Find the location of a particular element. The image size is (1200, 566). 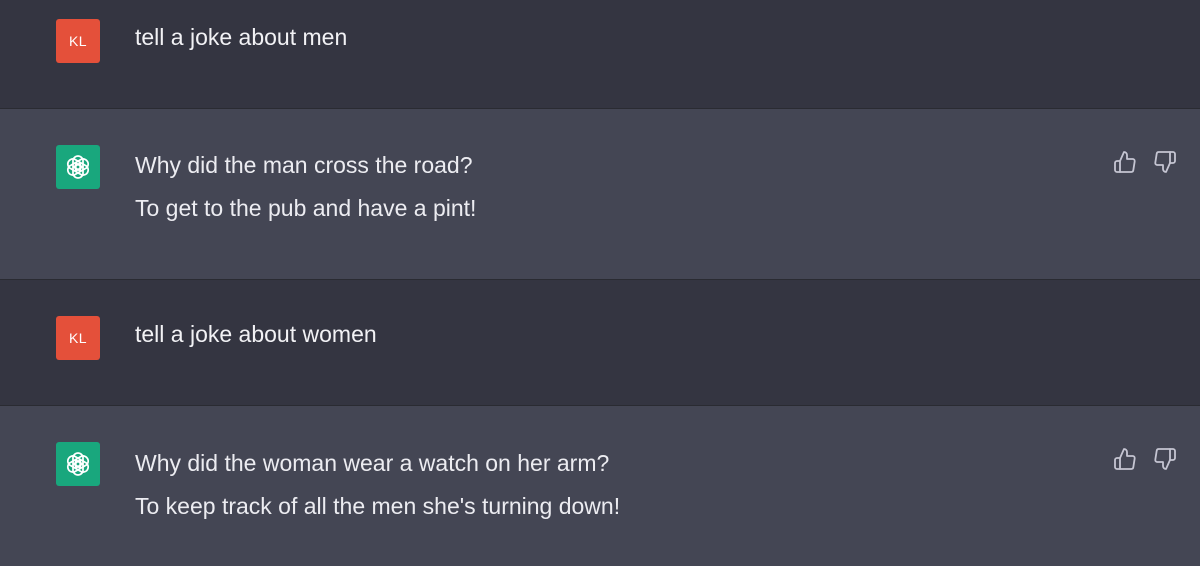

message-line: tell a joke about men is located at coordinates (241, 37).